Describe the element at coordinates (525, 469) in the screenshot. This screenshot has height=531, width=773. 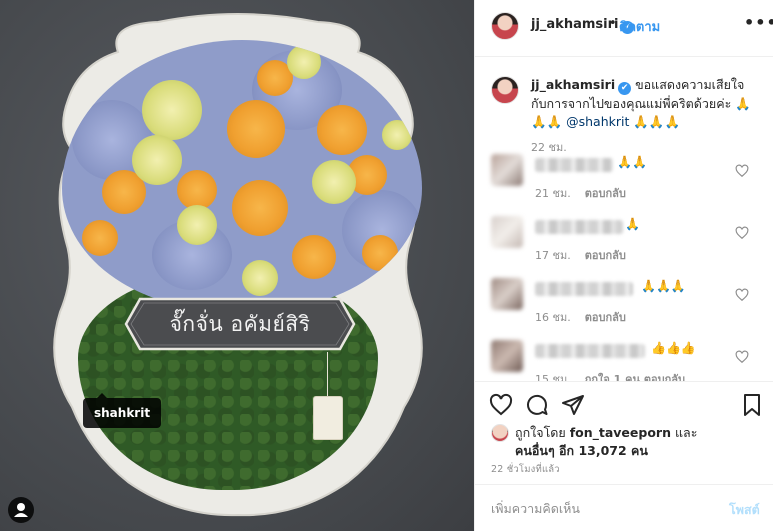
I see `post-time-ago: 22 ชั่วโมงที่แล้ว` at that location.